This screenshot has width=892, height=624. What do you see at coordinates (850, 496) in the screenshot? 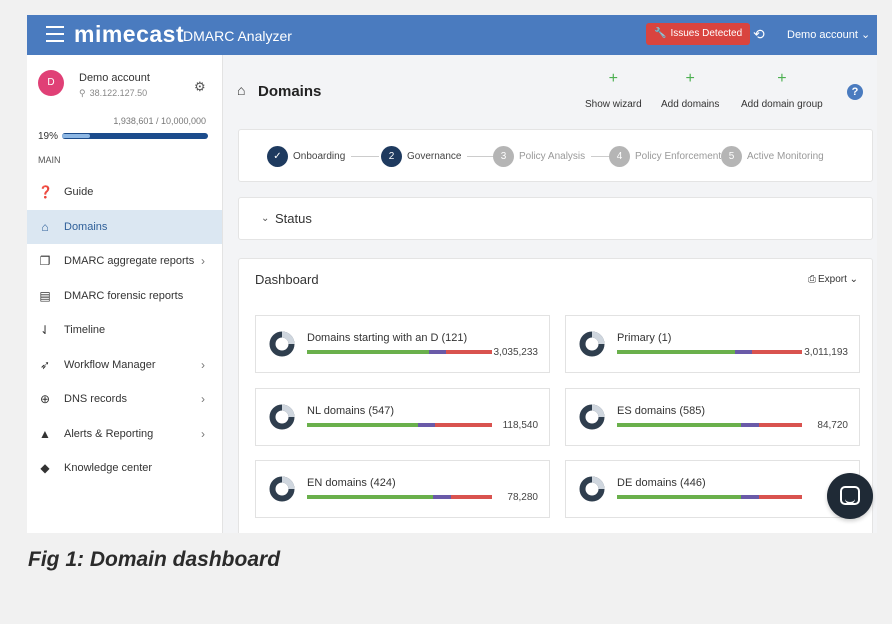
I see `chat-launcher-button` at bounding box center [850, 496].